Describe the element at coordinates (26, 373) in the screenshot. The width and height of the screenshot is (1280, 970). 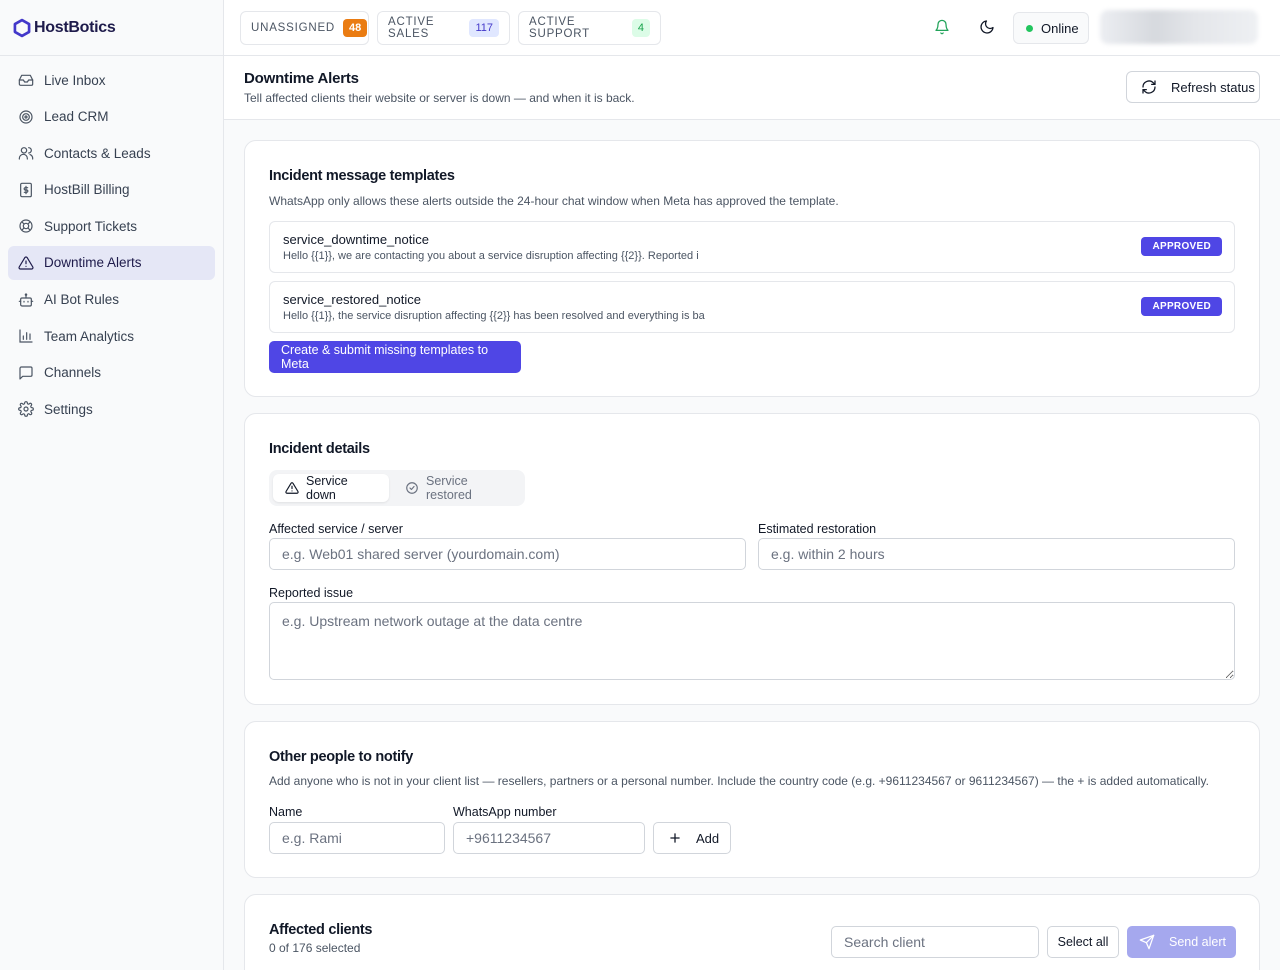
I see `message-square-icon` at that location.